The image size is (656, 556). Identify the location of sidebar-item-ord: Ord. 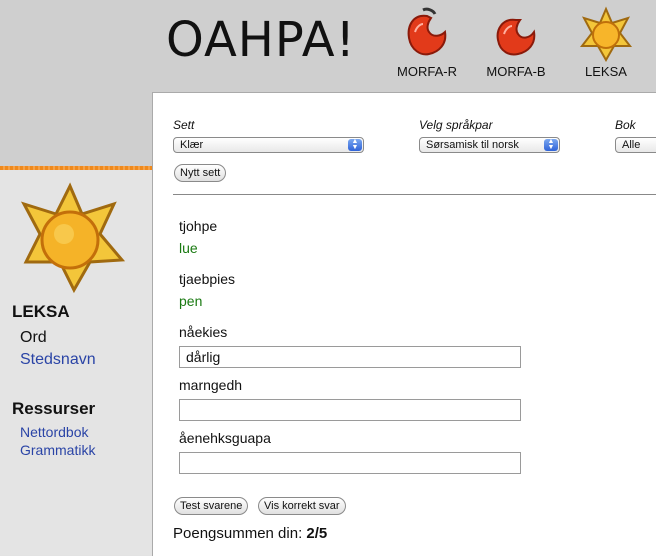
(33, 338).